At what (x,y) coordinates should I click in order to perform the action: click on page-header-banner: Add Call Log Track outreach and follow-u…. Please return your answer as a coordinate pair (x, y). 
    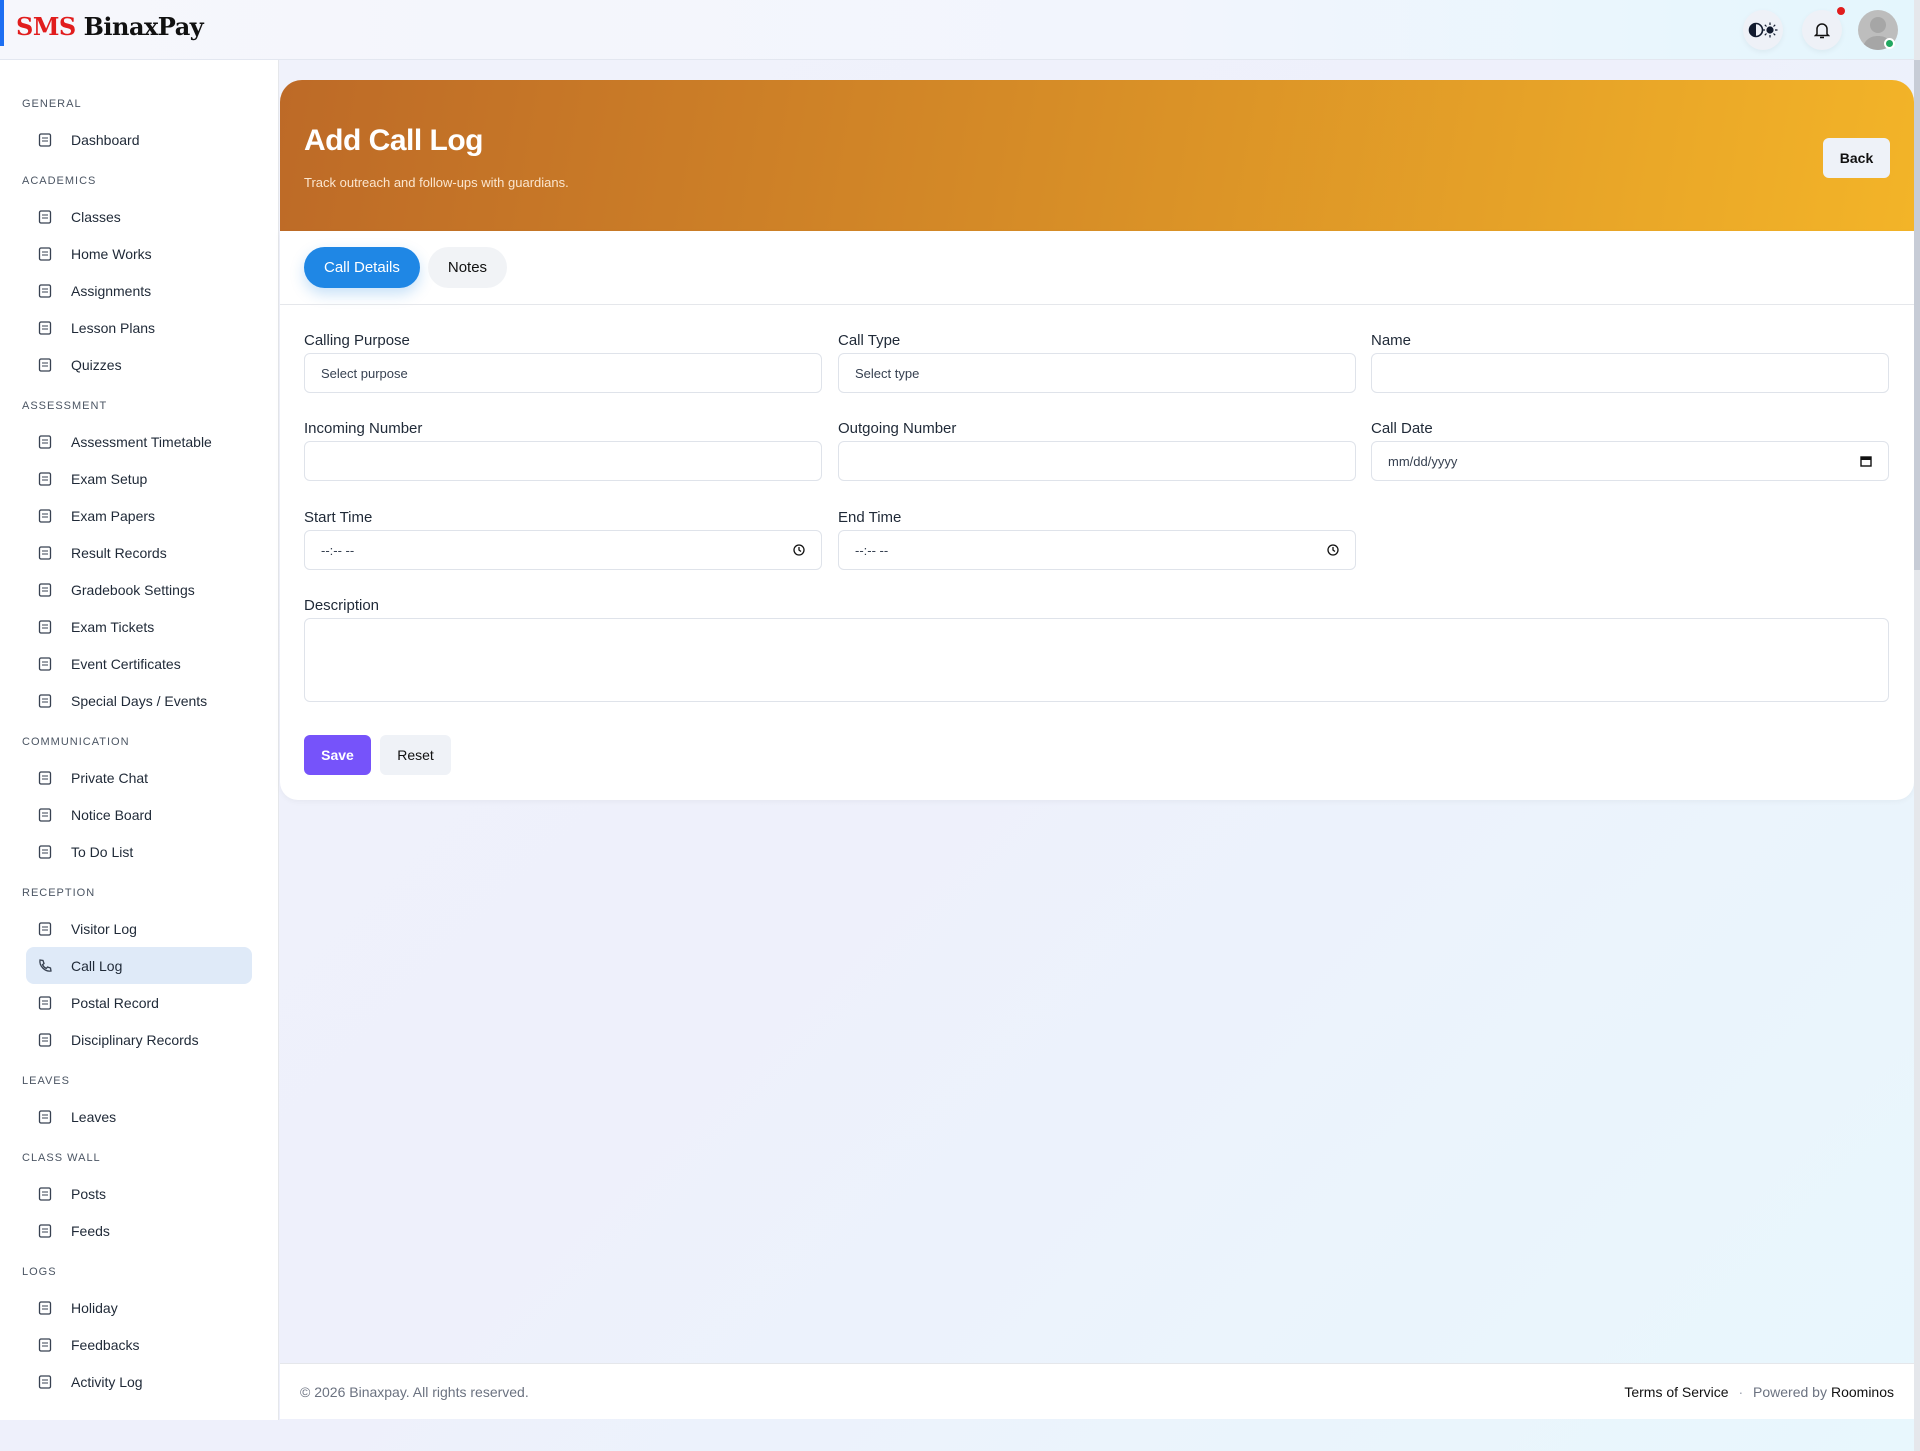
    Looking at the image, I should click on (1097, 155).